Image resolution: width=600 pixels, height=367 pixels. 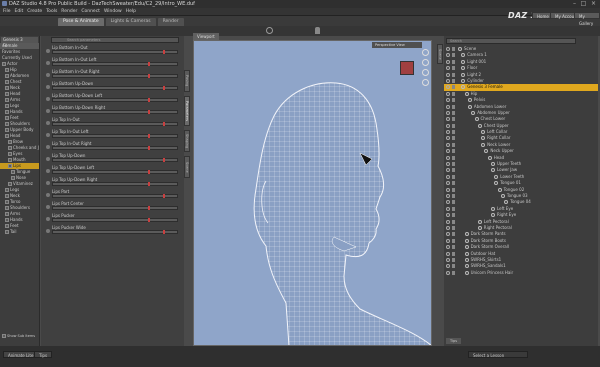 I want to click on param-slider: Lip Bottom Up-Down Left, so click(x=112, y=99).